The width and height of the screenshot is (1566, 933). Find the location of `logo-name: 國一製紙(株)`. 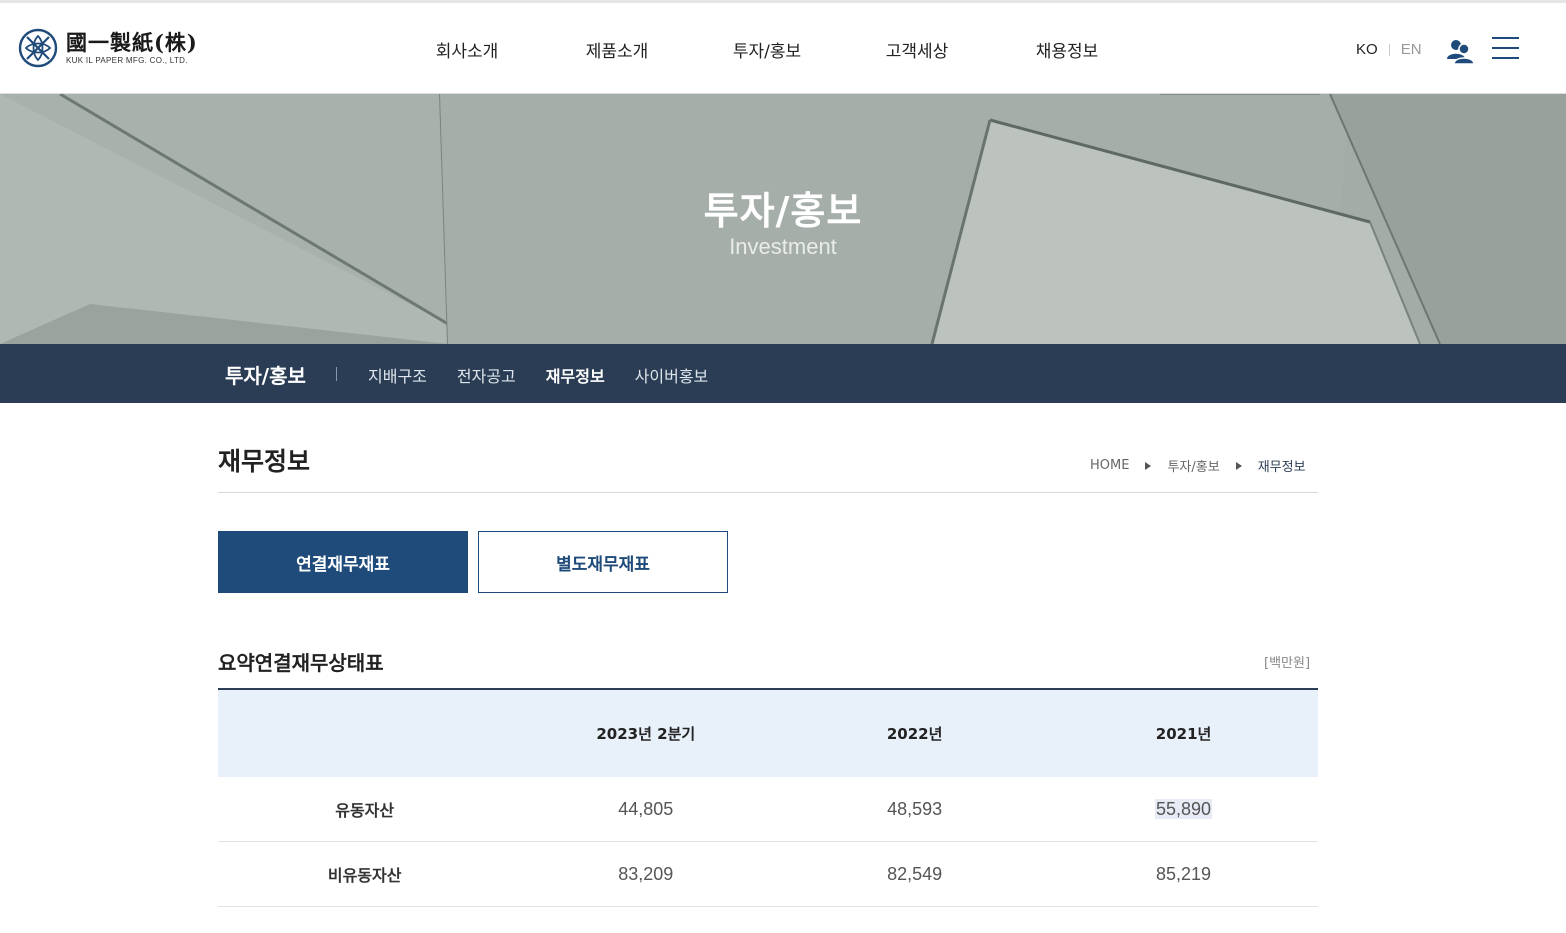

logo-name: 國一製紙(株) is located at coordinates (132, 42).